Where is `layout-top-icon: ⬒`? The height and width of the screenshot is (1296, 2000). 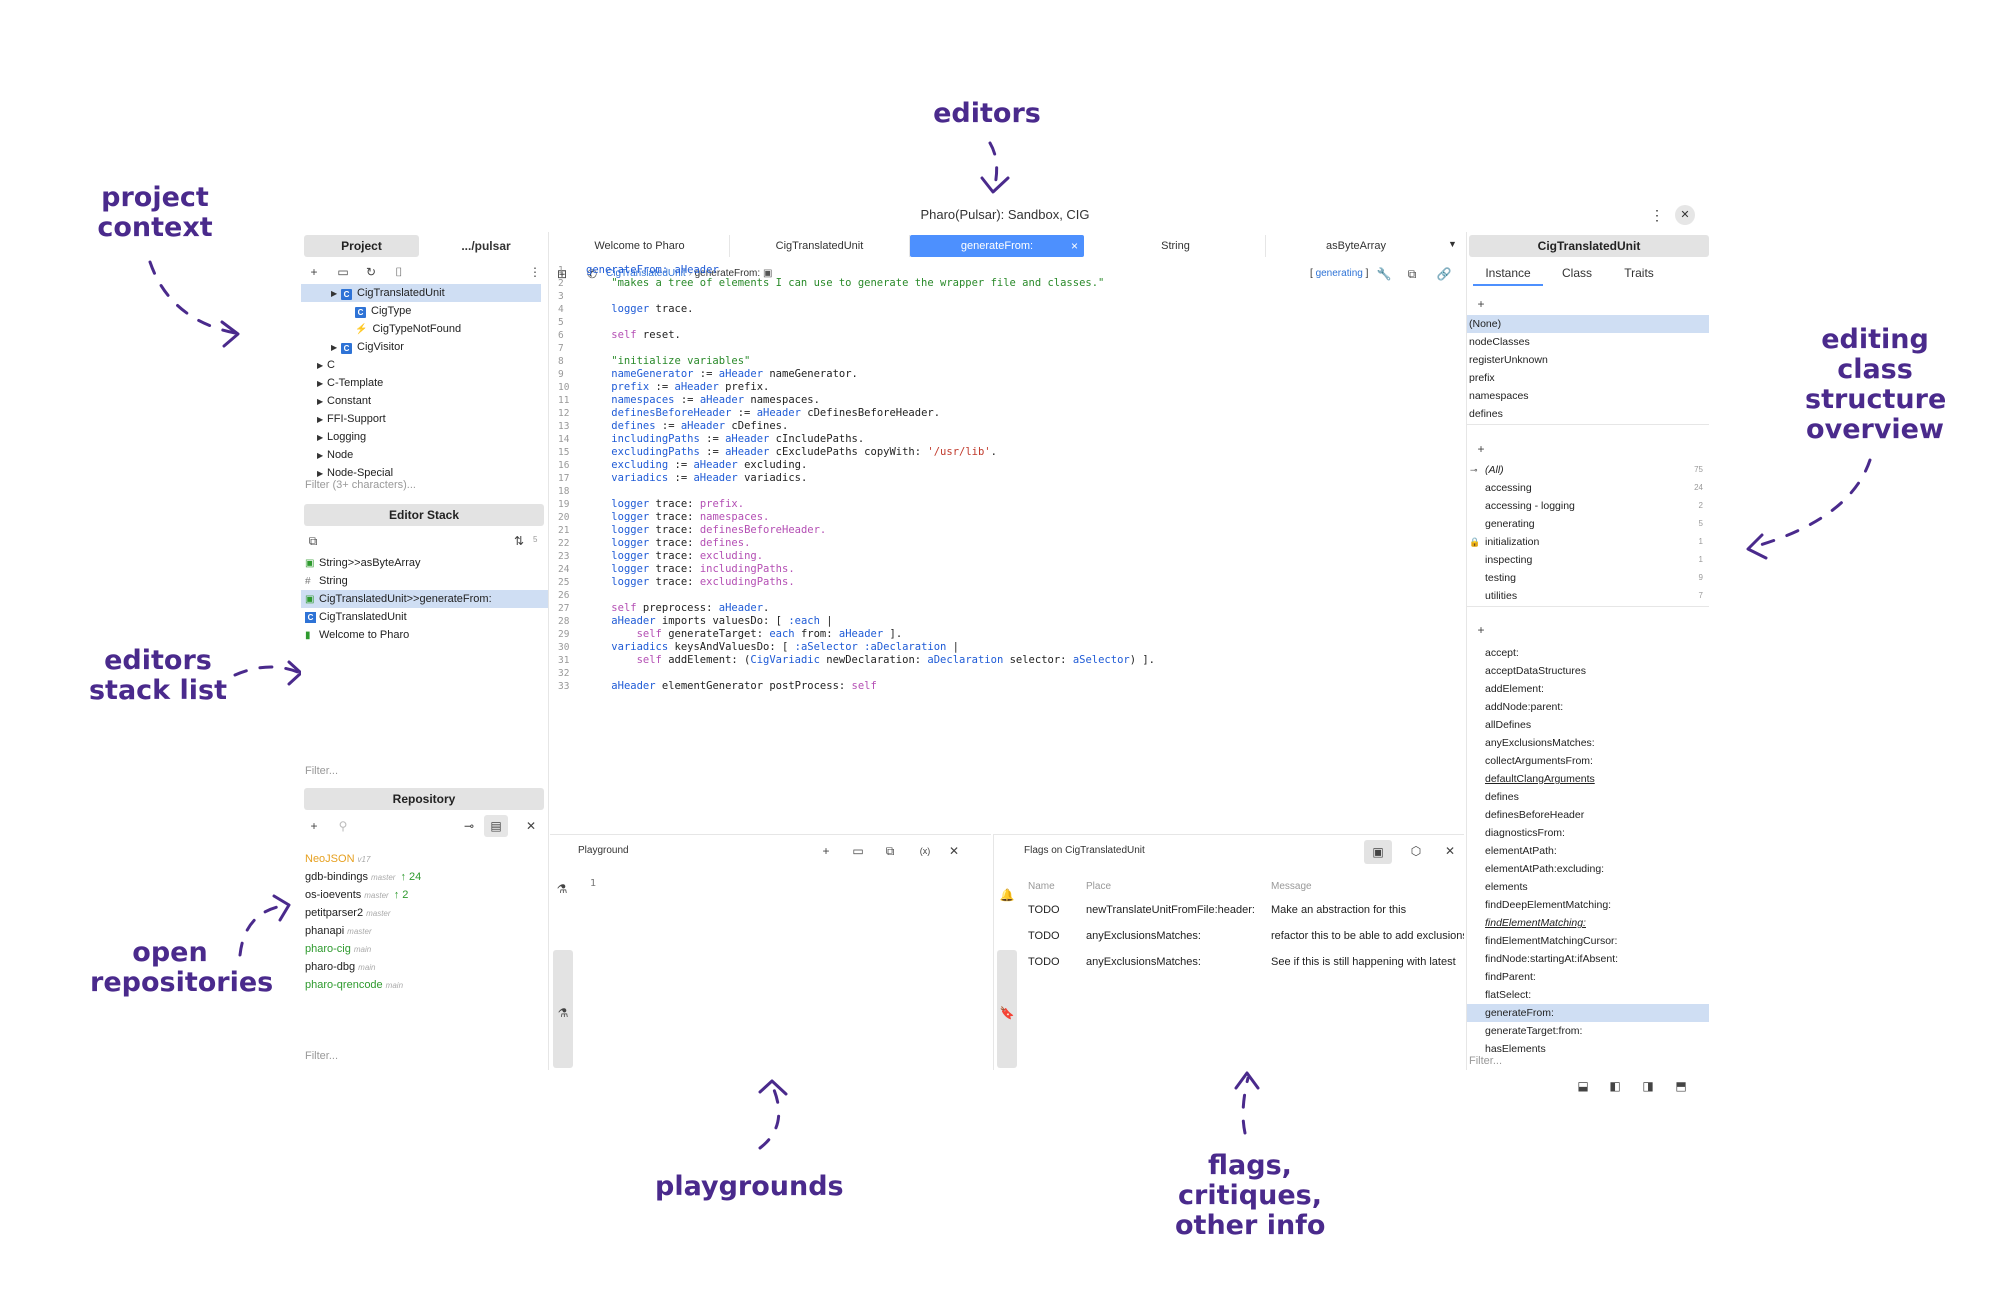 layout-top-icon: ⬒ is located at coordinates (1681, 1086).